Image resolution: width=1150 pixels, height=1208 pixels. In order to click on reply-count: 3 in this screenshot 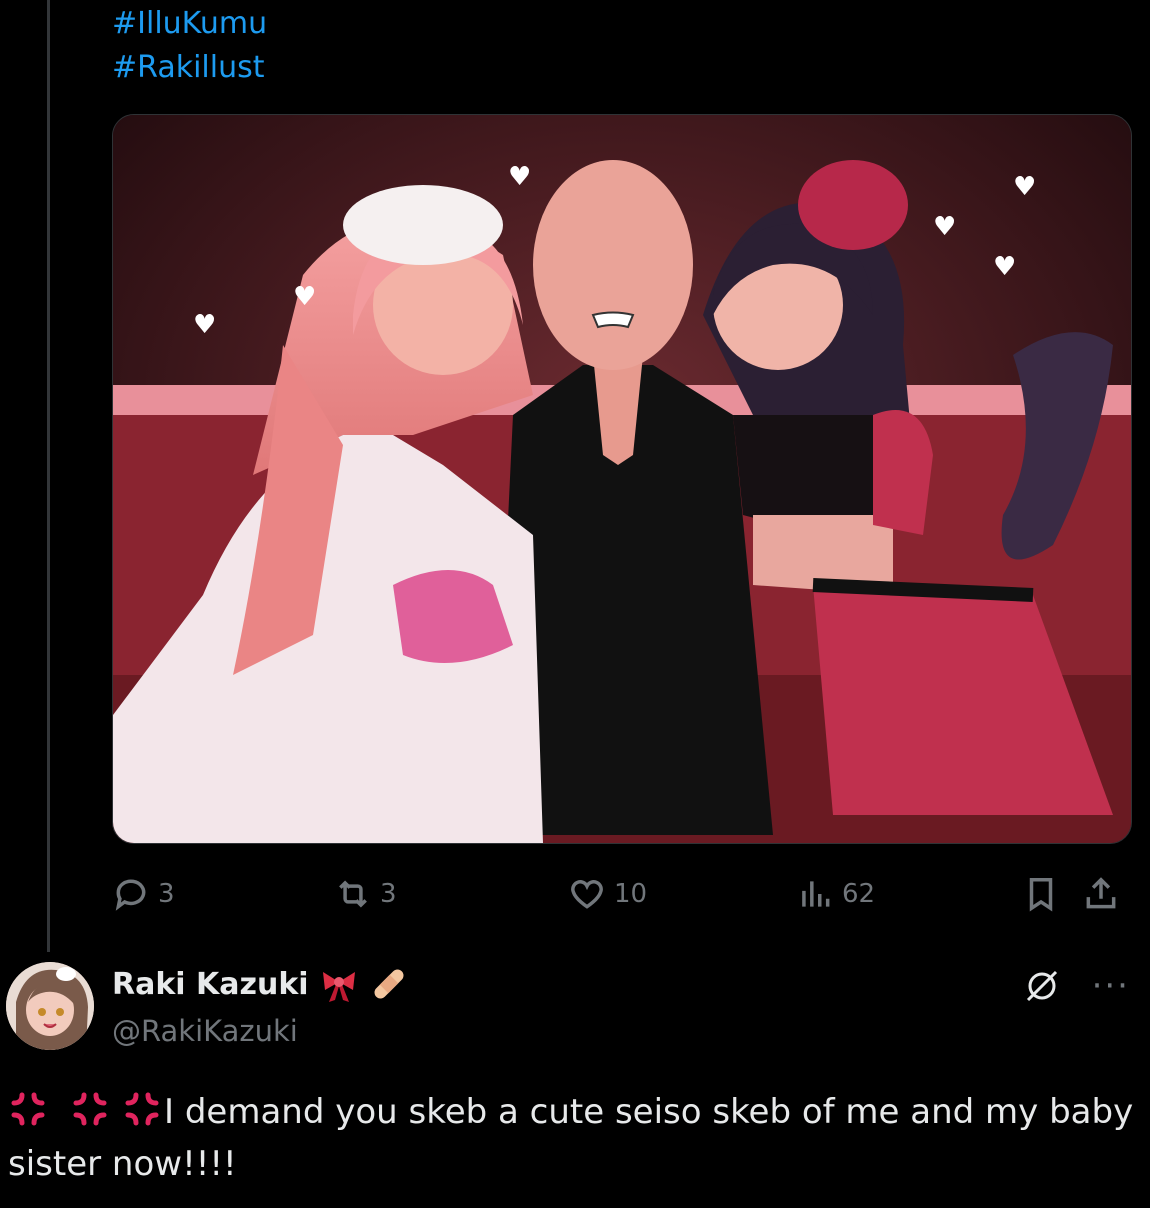, I will do `click(166, 894)`.